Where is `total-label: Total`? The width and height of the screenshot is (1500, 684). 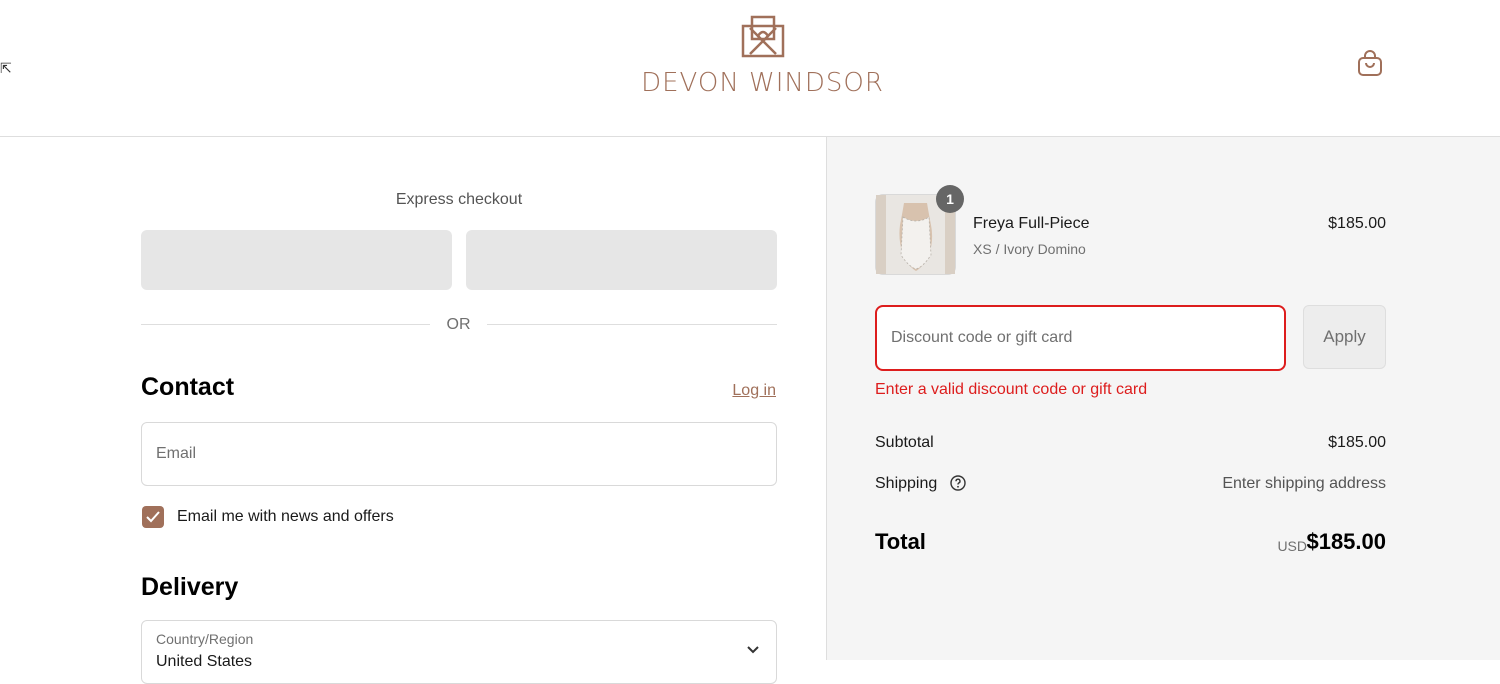 total-label: Total is located at coordinates (900, 541).